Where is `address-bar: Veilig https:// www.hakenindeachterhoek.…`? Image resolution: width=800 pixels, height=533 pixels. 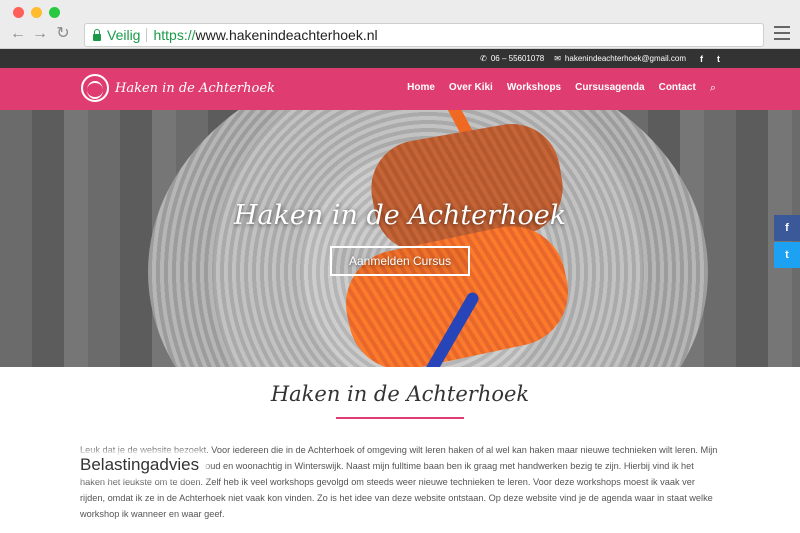 address-bar: Veilig https:// www.hakenindeachterhoek.… is located at coordinates (424, 35).